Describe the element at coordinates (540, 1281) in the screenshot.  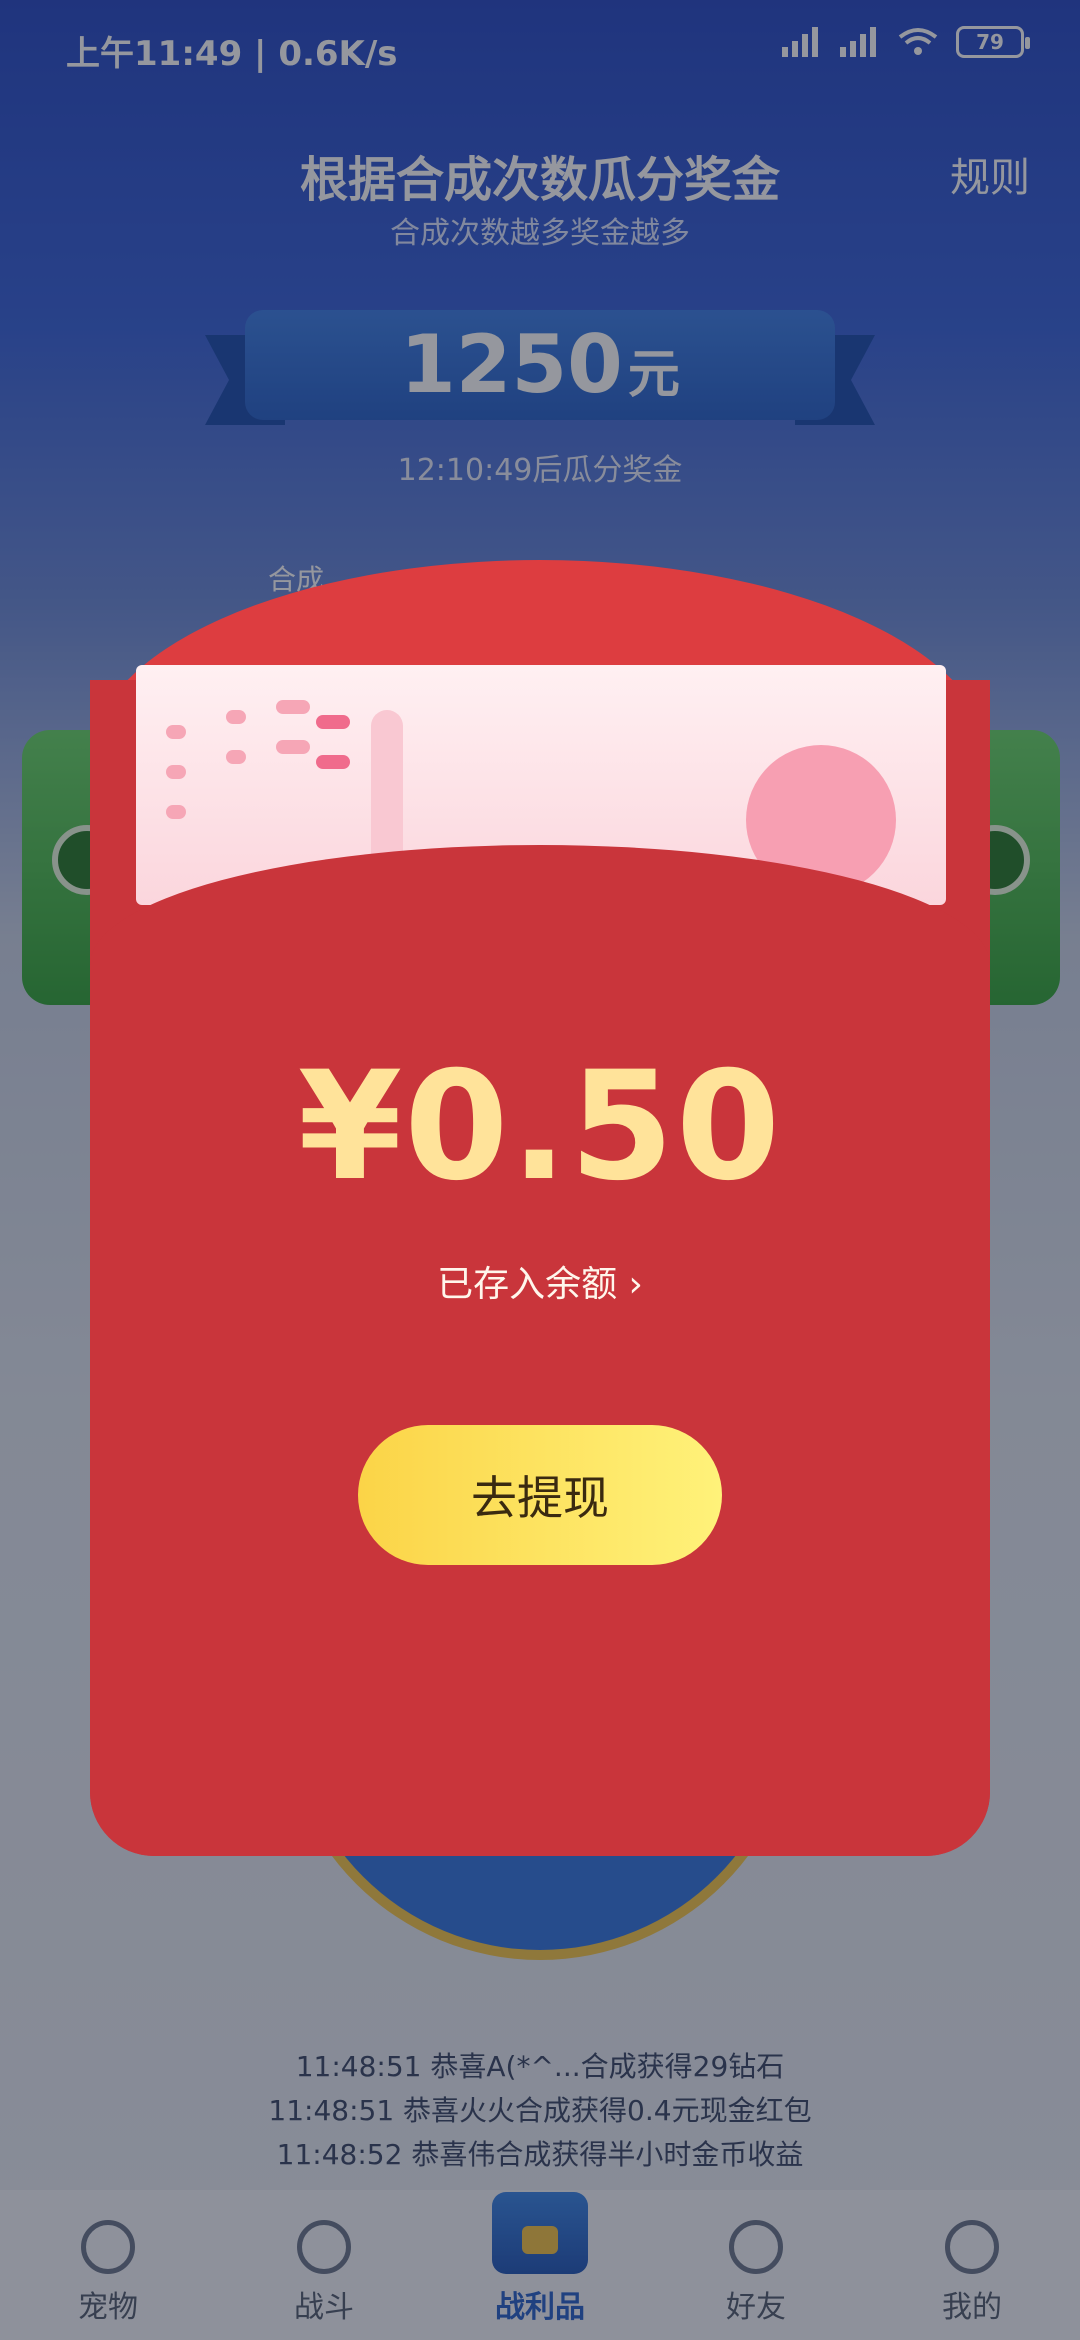
I see `saved-to-balance-link: 已存入余额 ›` at that location.